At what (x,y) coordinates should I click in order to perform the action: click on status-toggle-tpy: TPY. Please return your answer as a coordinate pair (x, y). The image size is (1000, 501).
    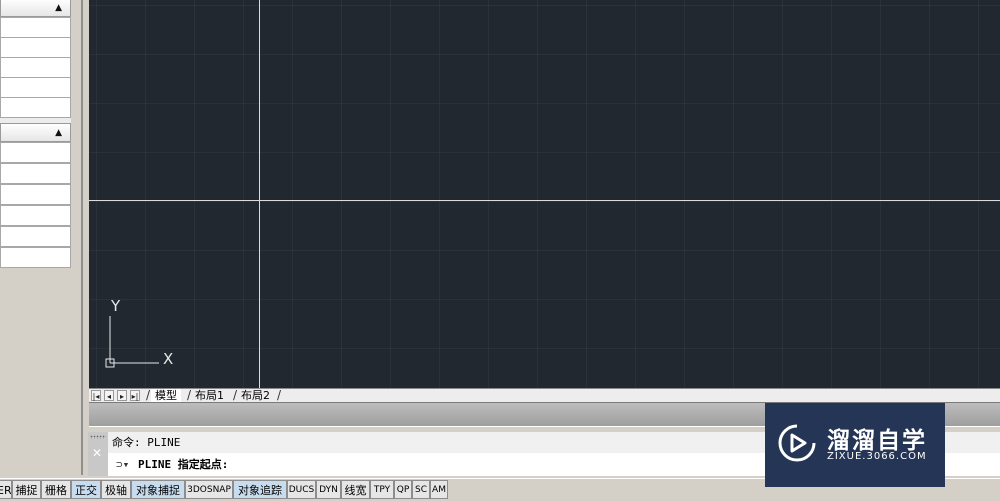
    Looking at the image, I should click on (382, 489).